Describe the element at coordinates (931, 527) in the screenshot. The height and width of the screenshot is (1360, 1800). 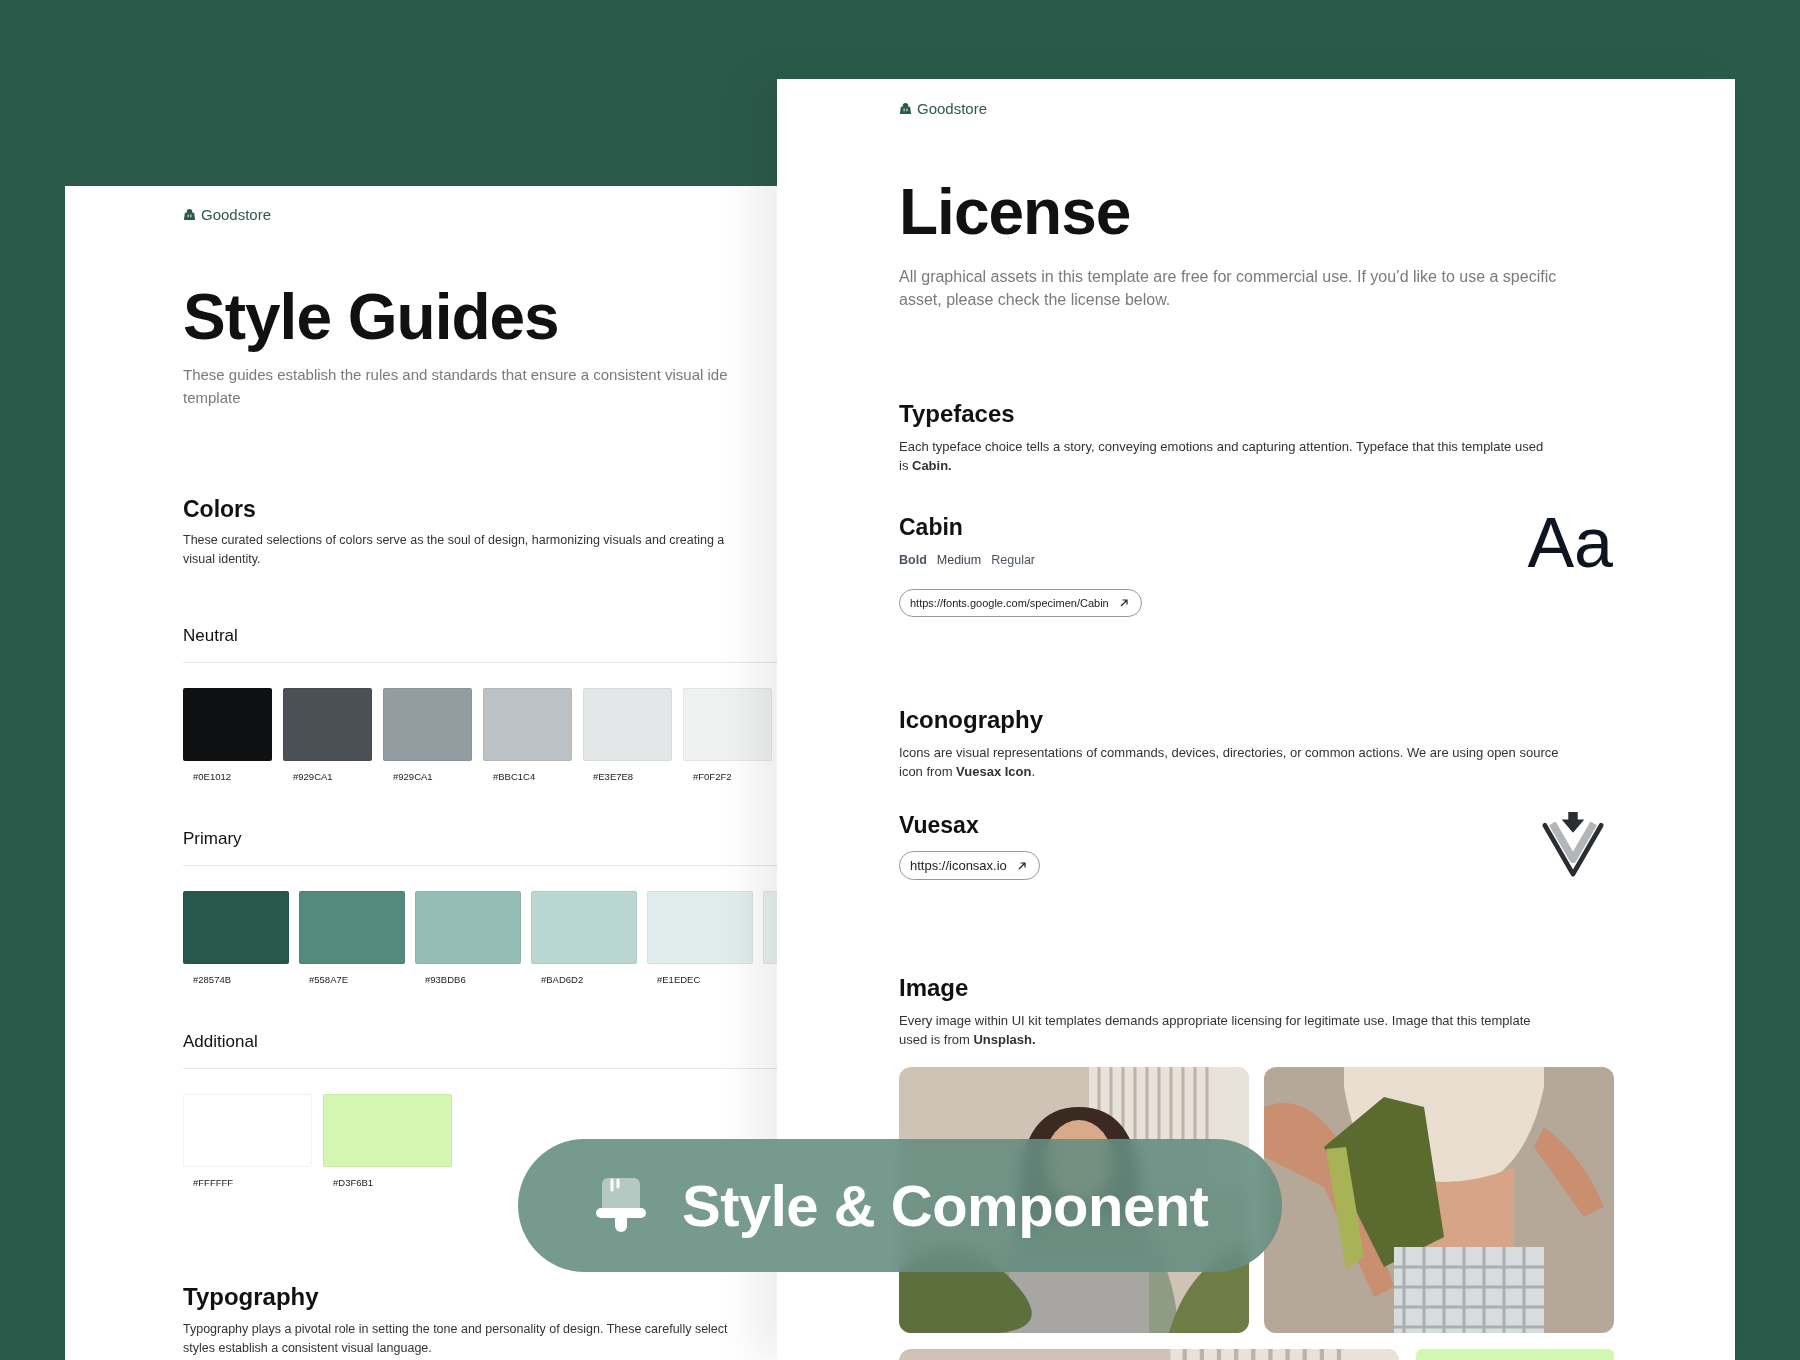
I see `resource-name: Cabin` at that location.